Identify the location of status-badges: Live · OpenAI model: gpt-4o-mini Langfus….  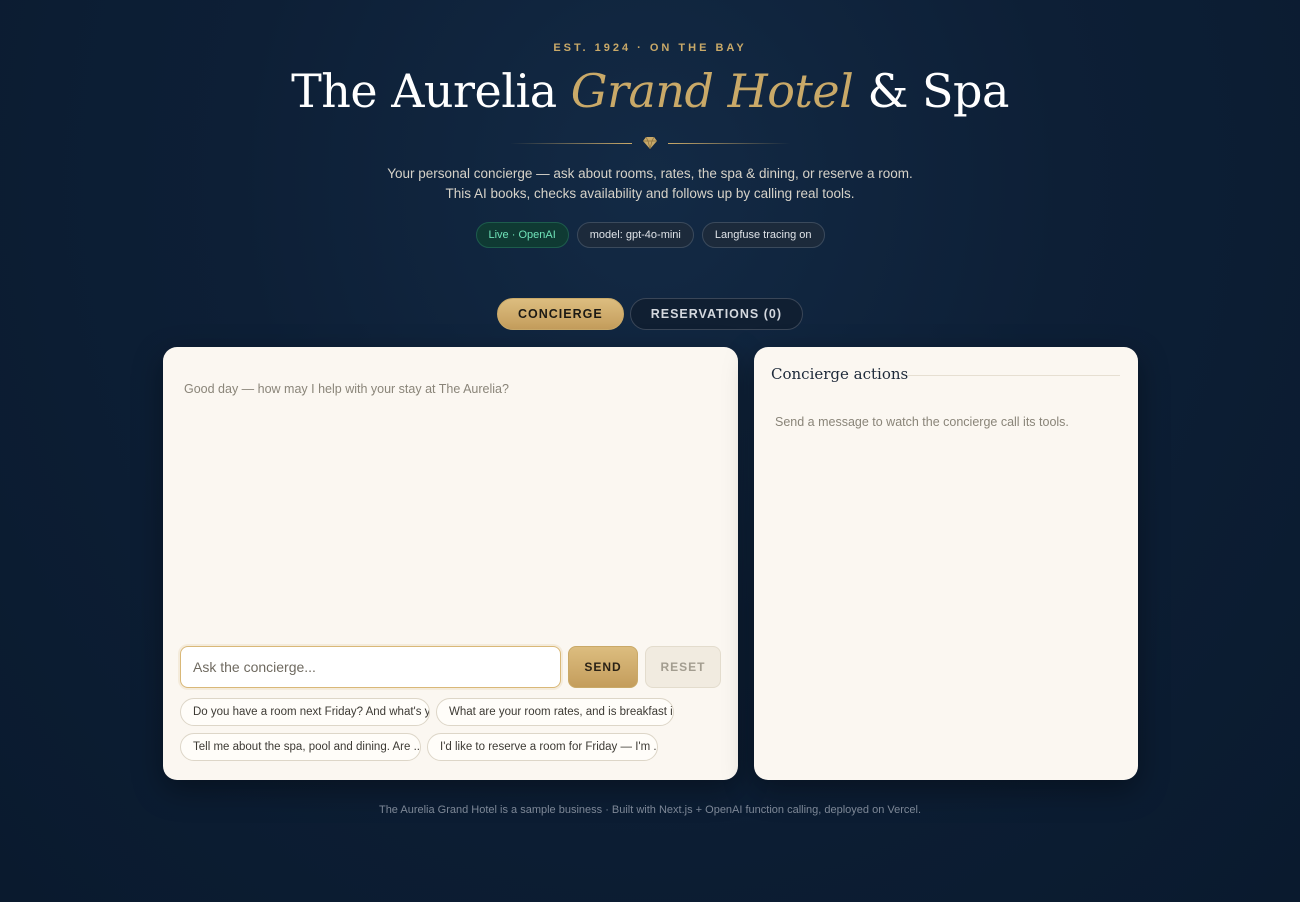
(650, 235).